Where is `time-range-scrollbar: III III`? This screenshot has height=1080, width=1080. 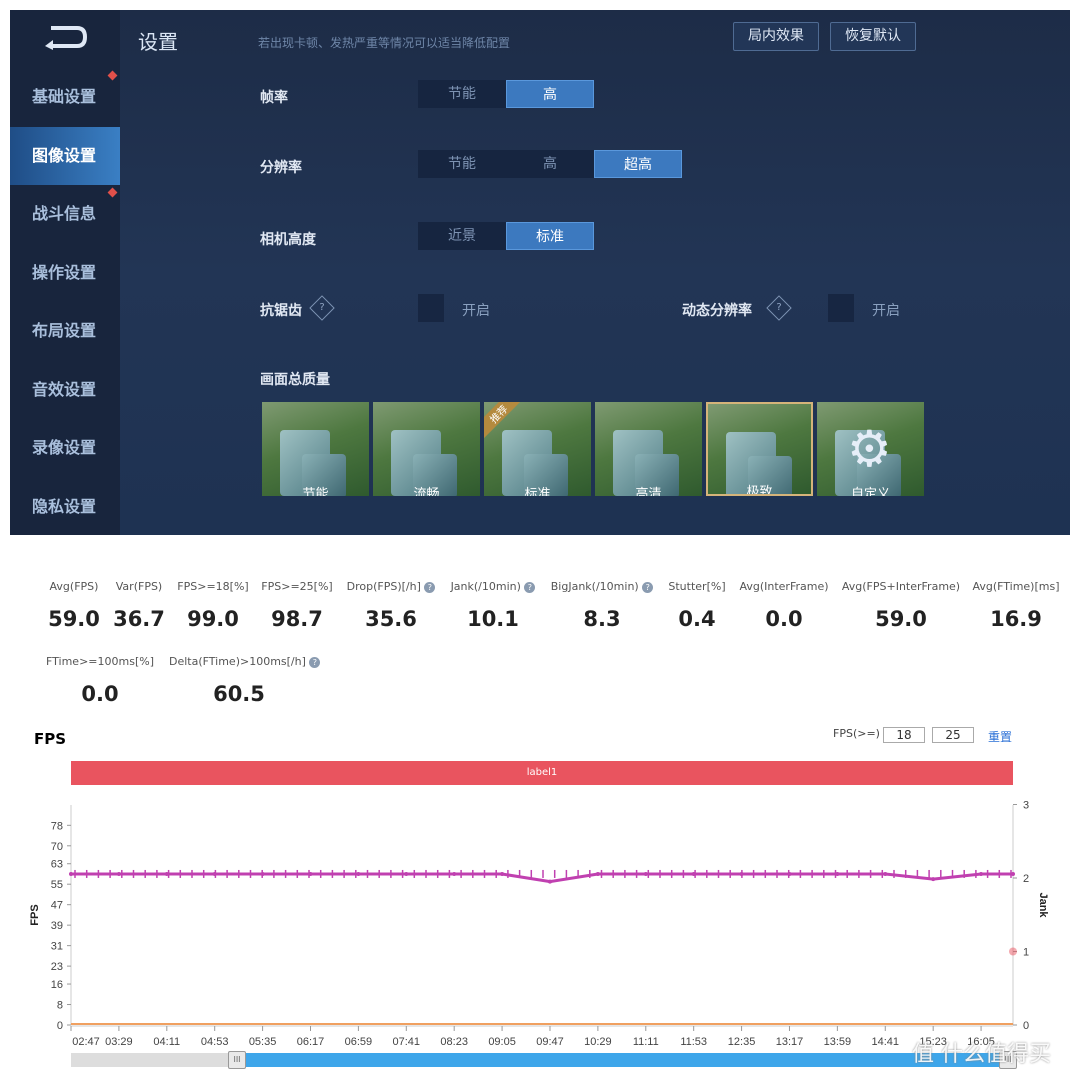 time-range-scrollbar: III III is located at coordinates (544, 1060).